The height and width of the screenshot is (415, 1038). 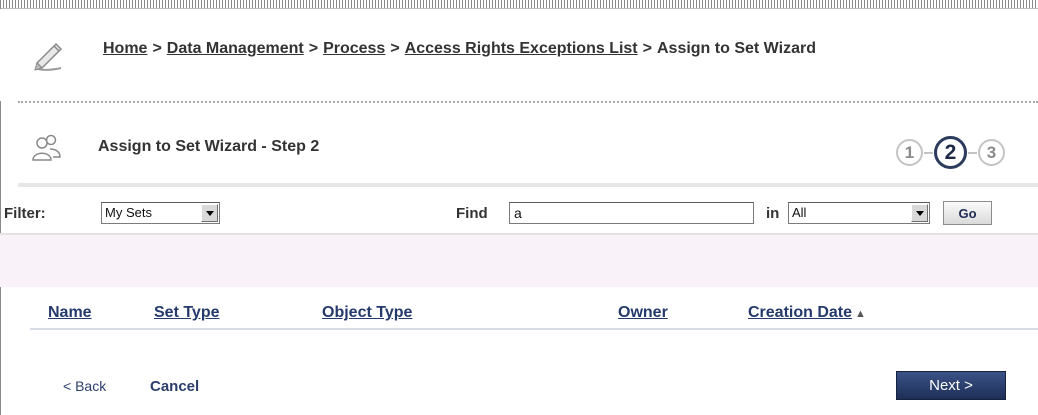 I want to click on step-indicator: 1 2 3, so click(x=950, y=152).